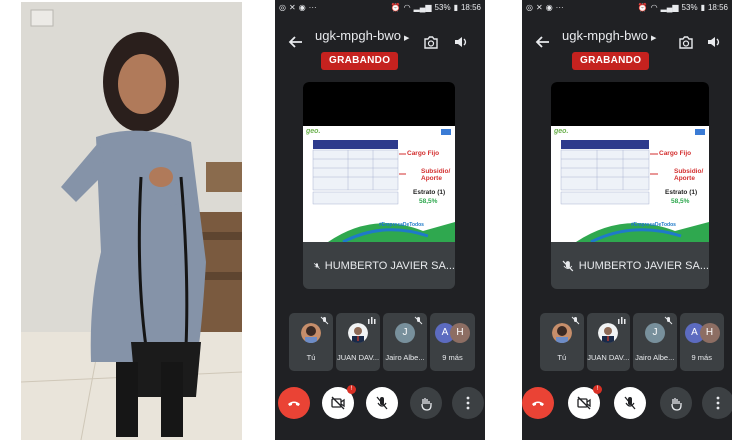  I want to click on more-vert-icon, so click(718, 403).